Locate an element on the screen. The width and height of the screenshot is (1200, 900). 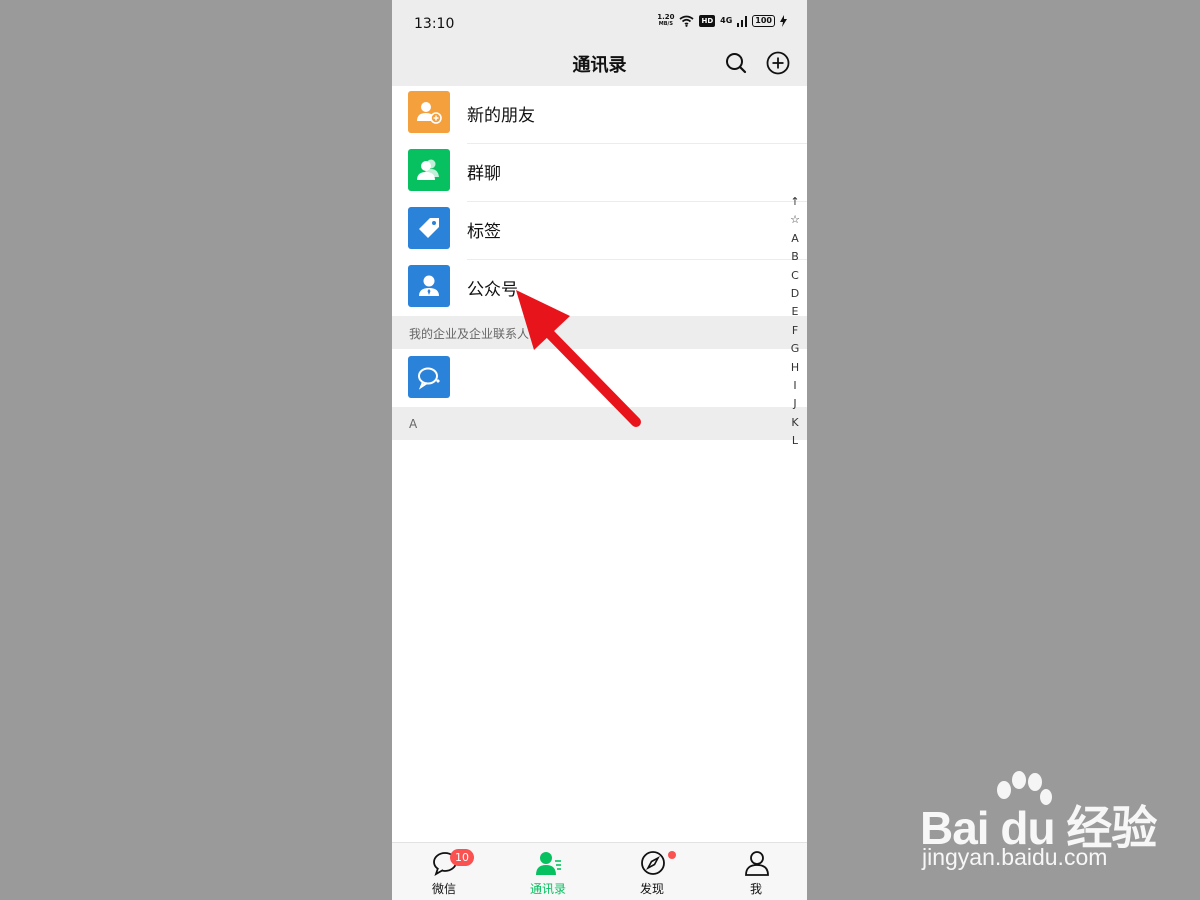
tab-label: 我 is located at coordinates (755, 889).